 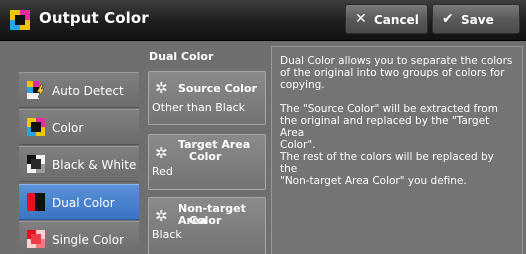 What do you see at coordinates (207, 98) in the screenshot?
I see `source-color-button: ✲ Source Color Other than Black` at bounding box center [207, 98].